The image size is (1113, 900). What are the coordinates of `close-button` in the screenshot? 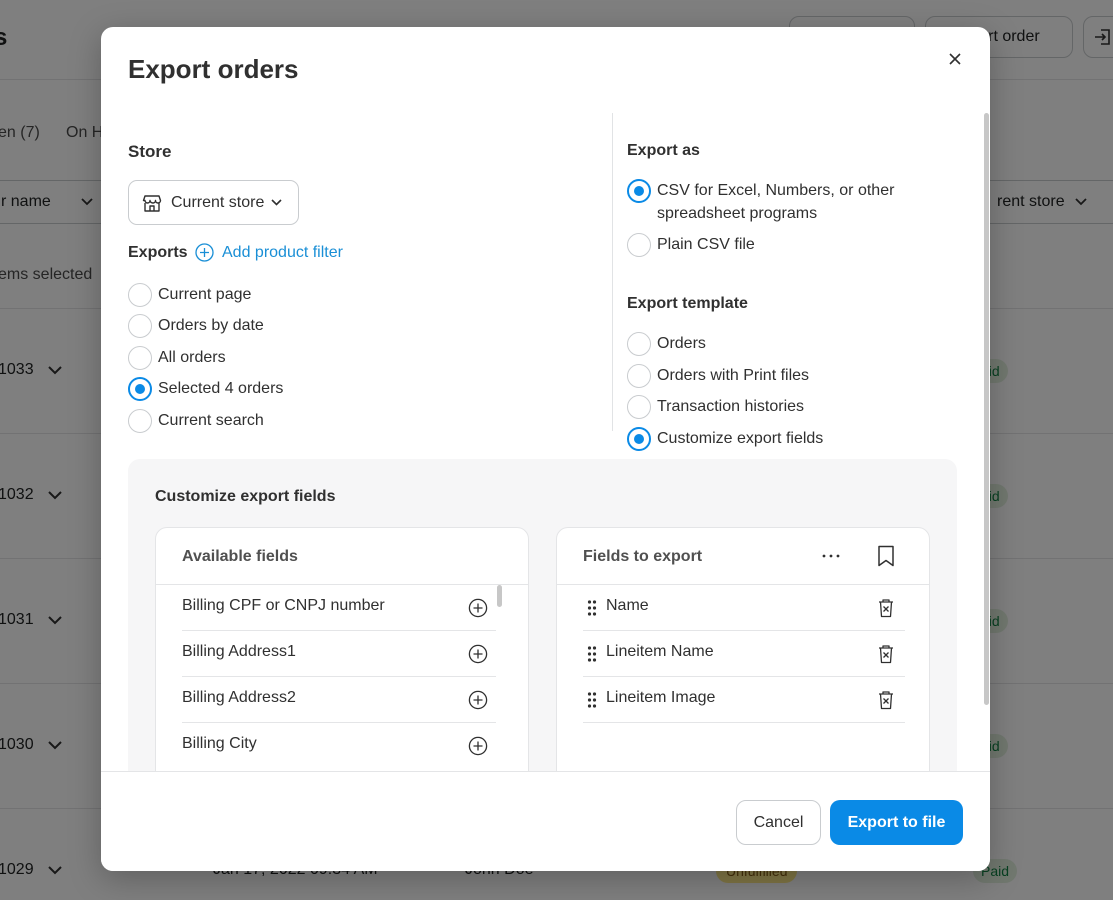 It's located at (955, 59).